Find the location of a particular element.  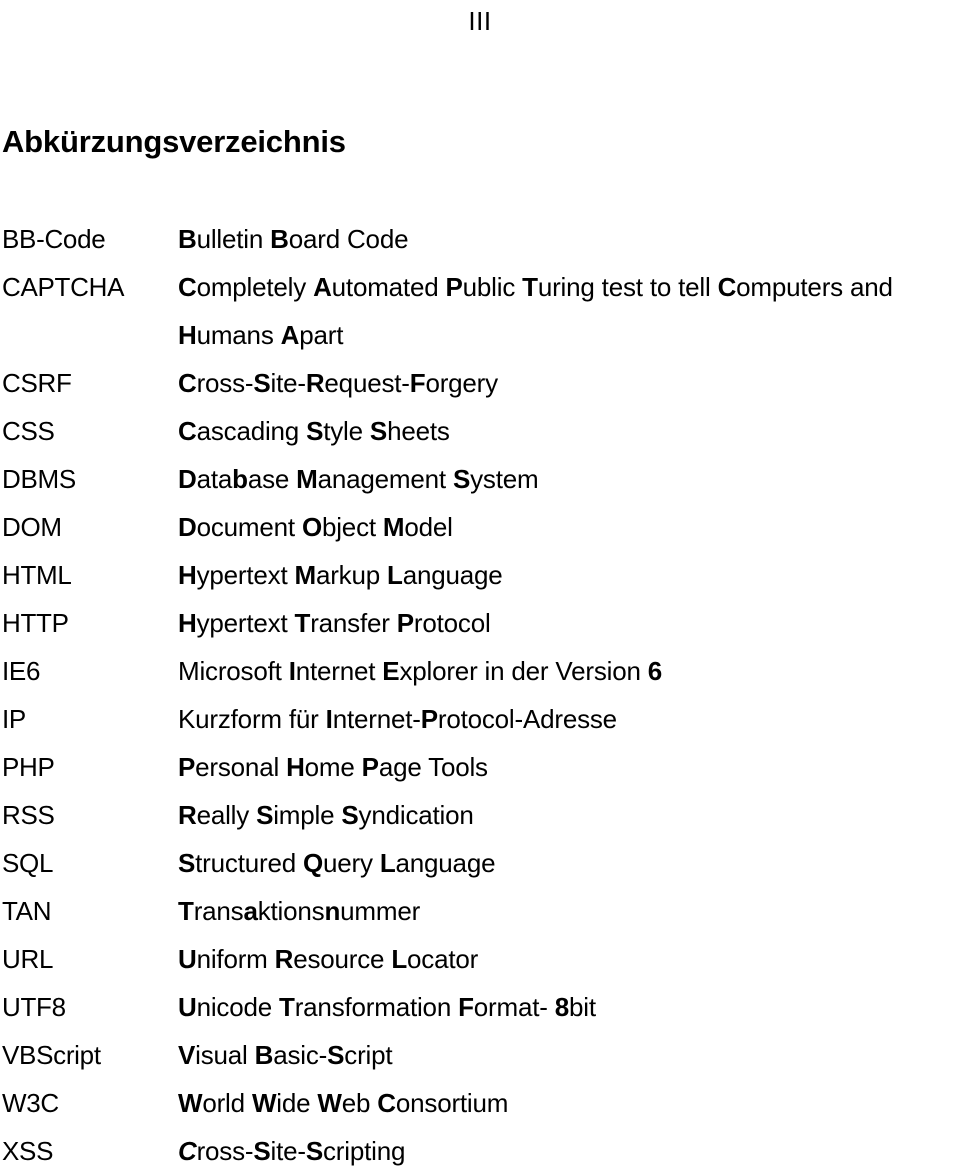

definition-run: W is located at coordinates (264, 1103).